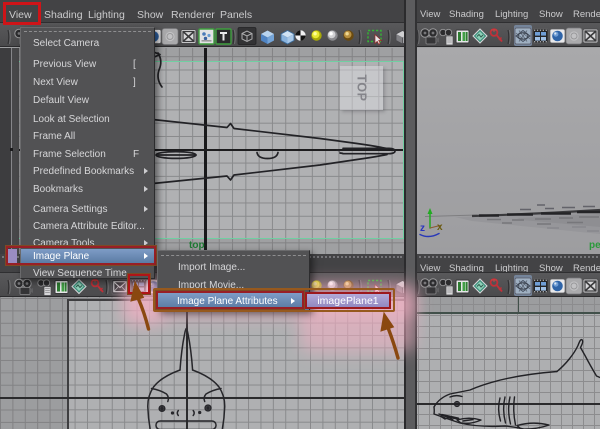 The width and height of the screenshot is (600, 429). What do you see at coordinates (422, 228) in the screenshot?
I see `svg-text: z` at bounding box center [422, 228].